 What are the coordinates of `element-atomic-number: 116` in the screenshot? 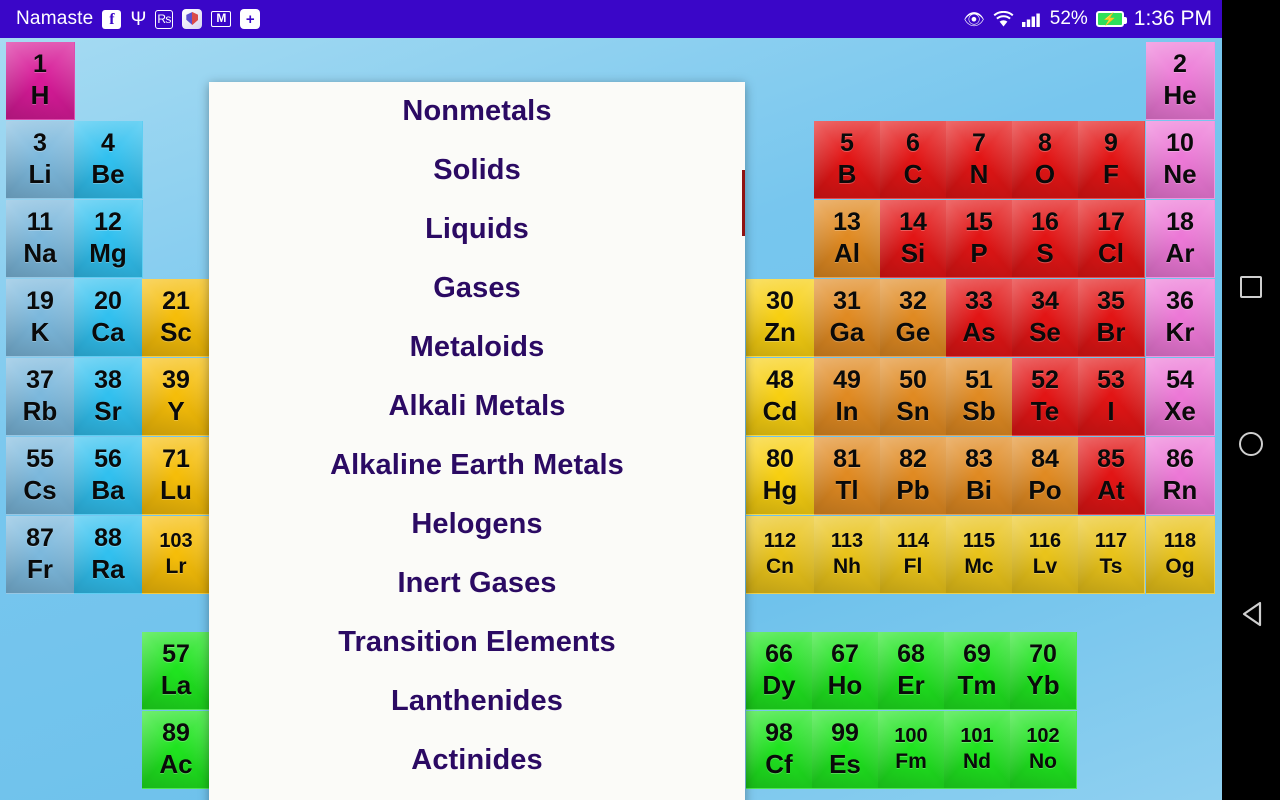 It's located at (1045, 541).